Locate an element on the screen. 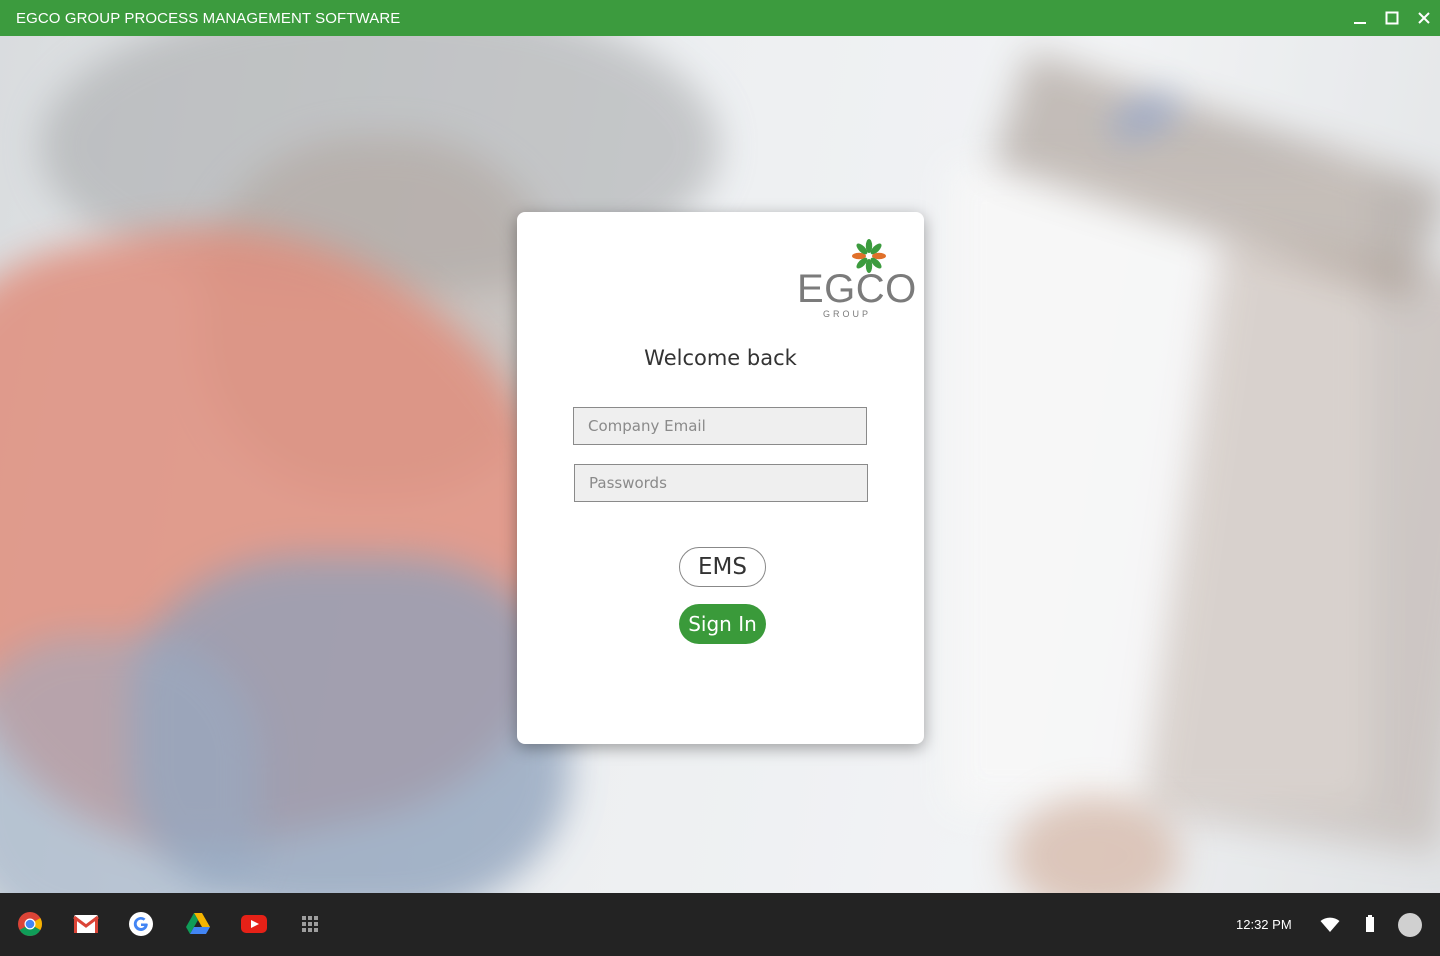  gmail-icon is located at coordinates (86, 924).